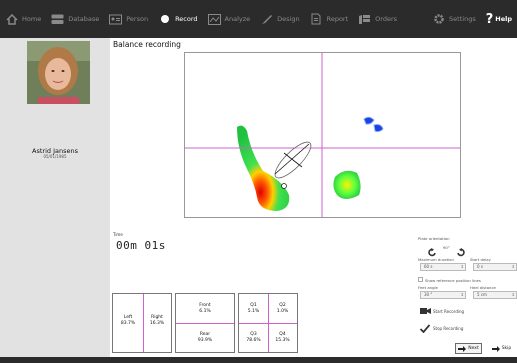 The width and height of the screenshot is (517, 363). I want to click on show-reference-lines-label: Show reference position lines, so click(453, 280).